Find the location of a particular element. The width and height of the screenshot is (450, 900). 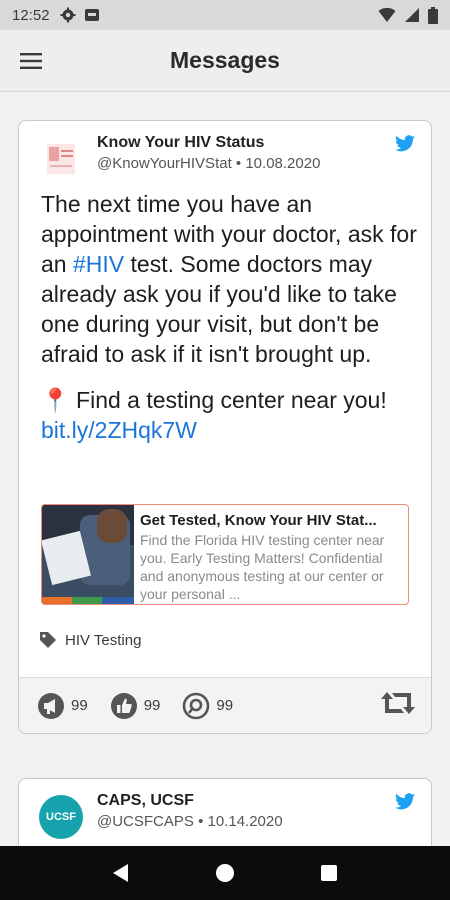

author-meta: @UCSFCAPS • 10.14.2020 is located at coordinates (190, 822).